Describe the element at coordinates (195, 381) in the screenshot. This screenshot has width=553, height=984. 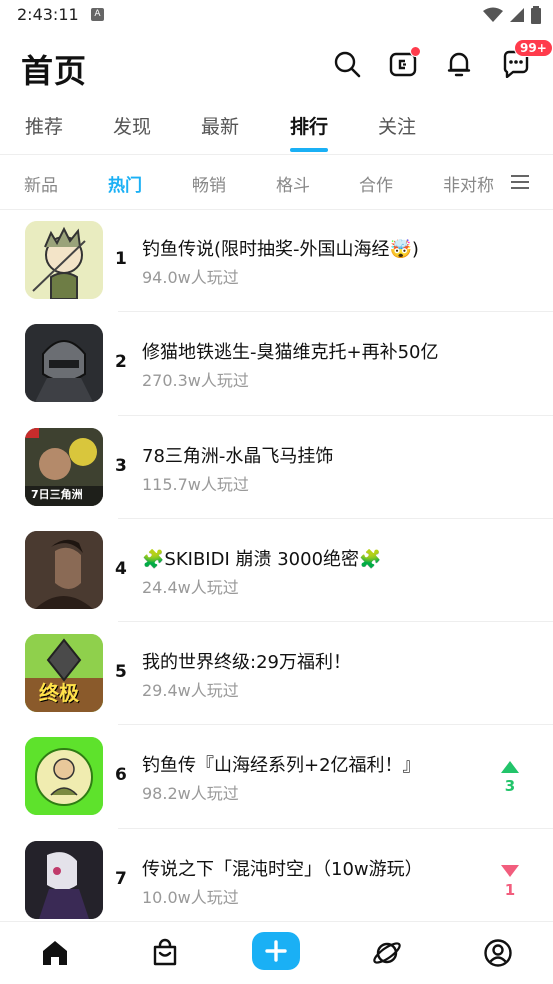
I see `play-count: 270.3w人玩过` at that location.